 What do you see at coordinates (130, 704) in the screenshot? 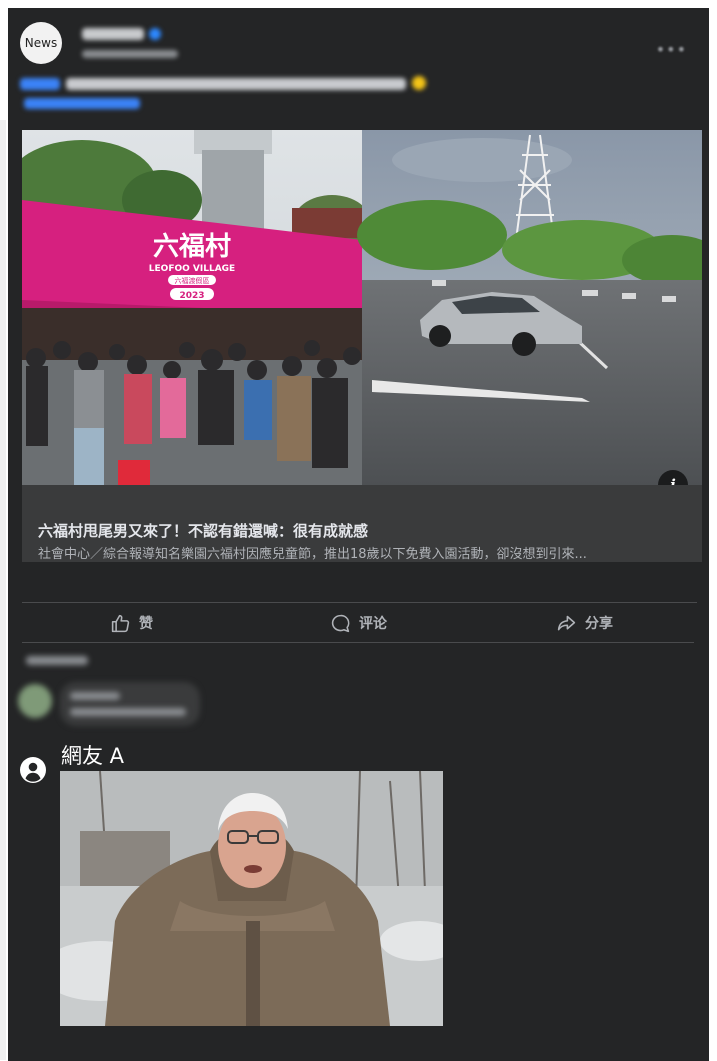
I see `comment-bubble-blurred` at bounding box center [130, 704].